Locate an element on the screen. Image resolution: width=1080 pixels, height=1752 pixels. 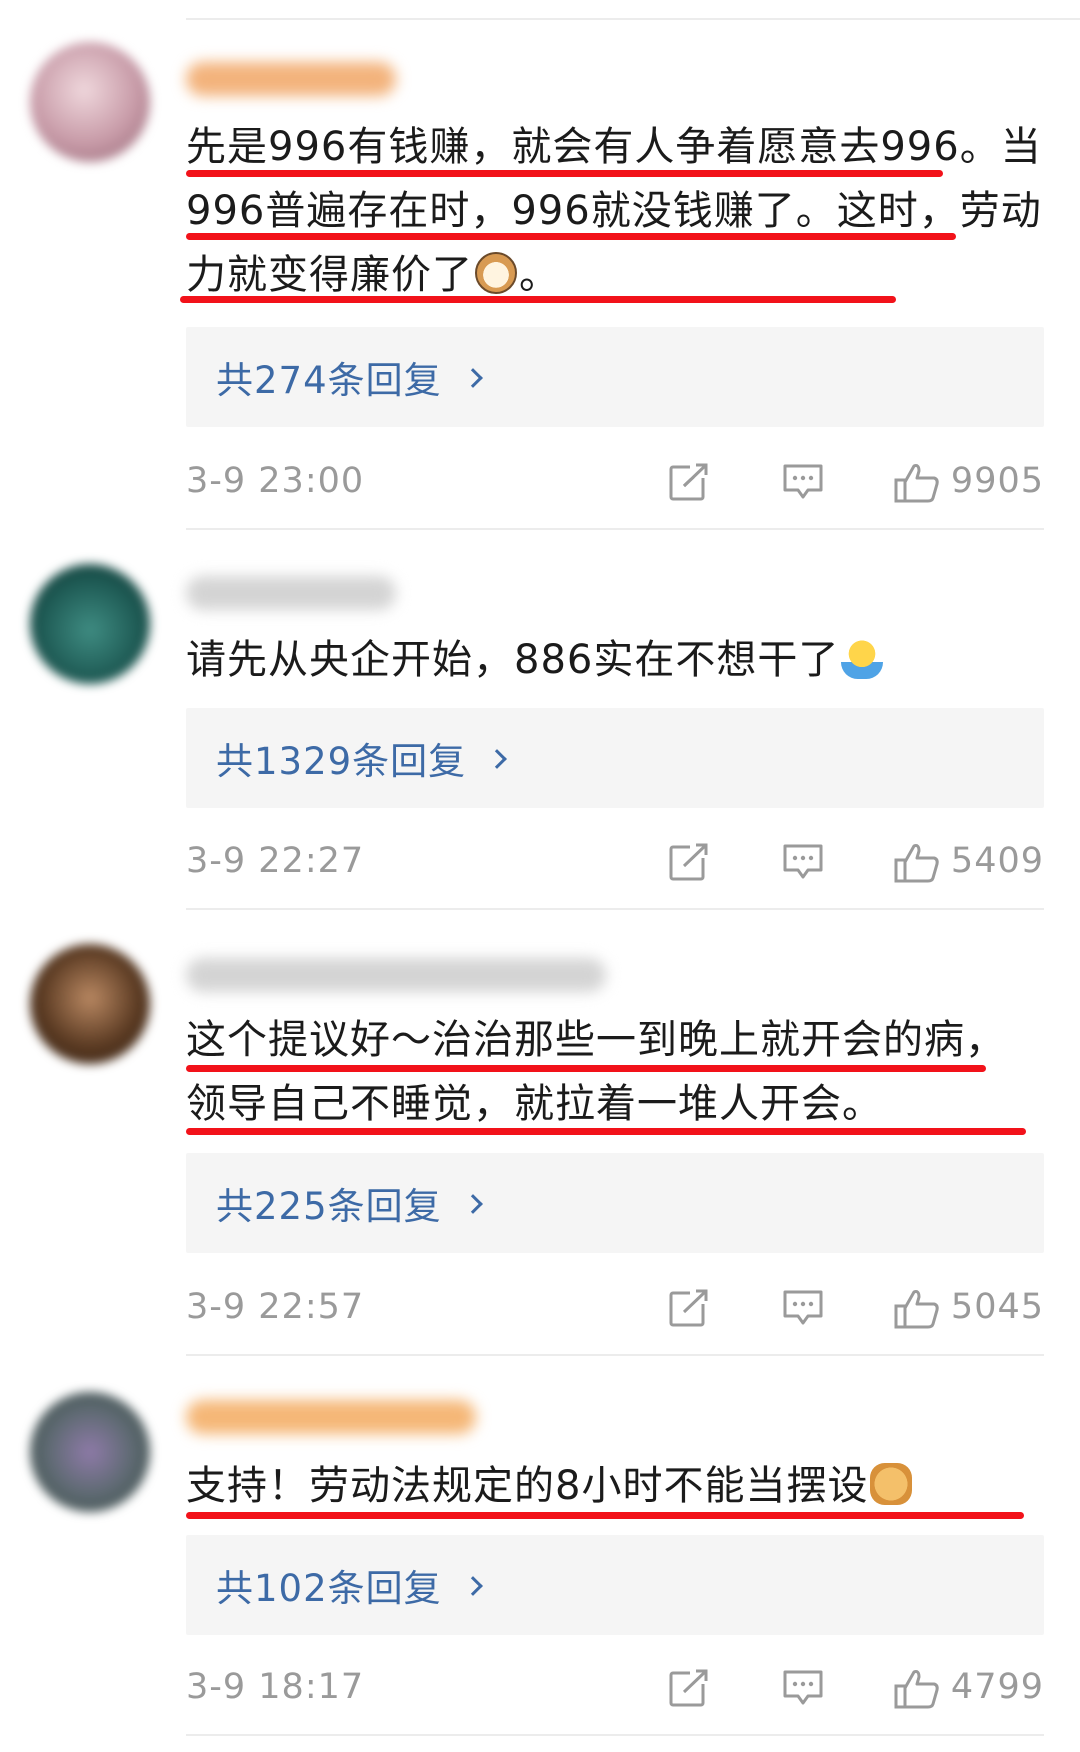
comment-meta: 3-9 22:27 5409 is located at coordinates (615, 861).